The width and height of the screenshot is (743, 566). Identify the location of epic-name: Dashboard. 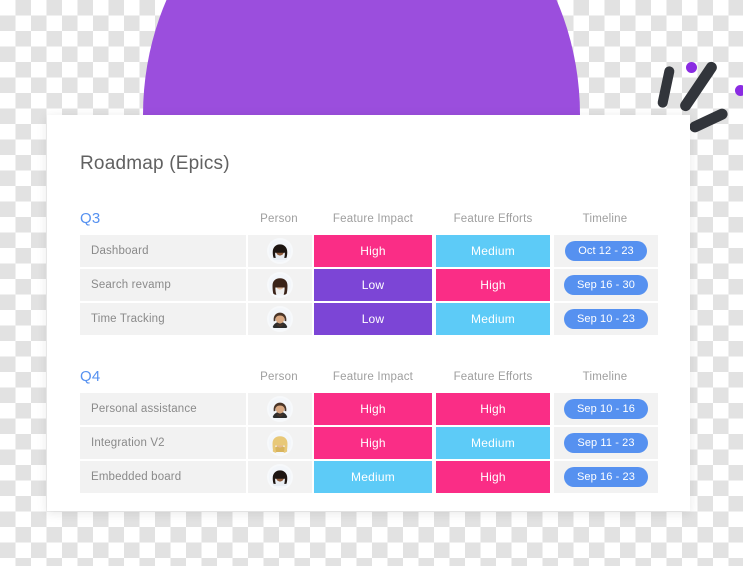
(163, 251).